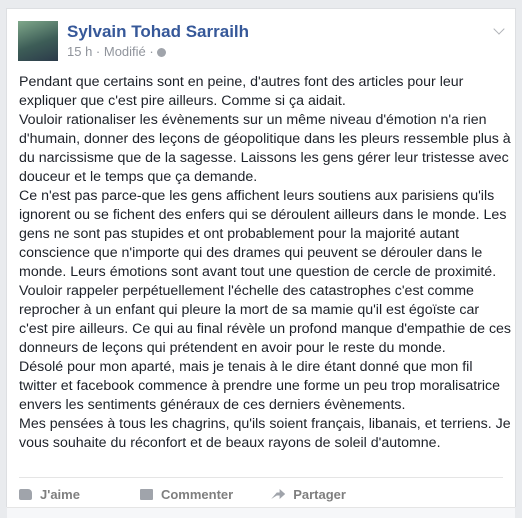 Image resolution: width=522 pixels, height=518 pixels. What do you see at coordinates (197, 494) in the screenshot?
I see `comment-label: Commenter` at bounding box center [197, 494].